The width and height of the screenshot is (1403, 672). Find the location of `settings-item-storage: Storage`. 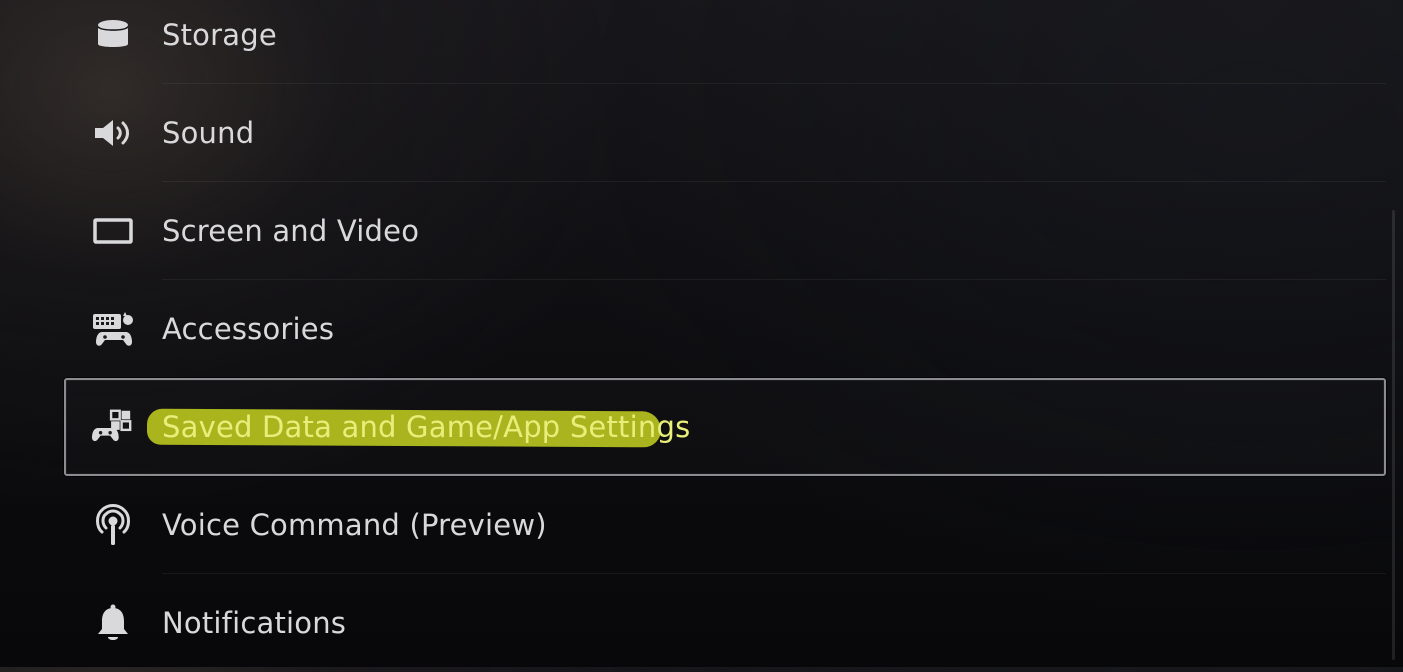

settings-item-storage: Storage is located at coordinates (725, 42).